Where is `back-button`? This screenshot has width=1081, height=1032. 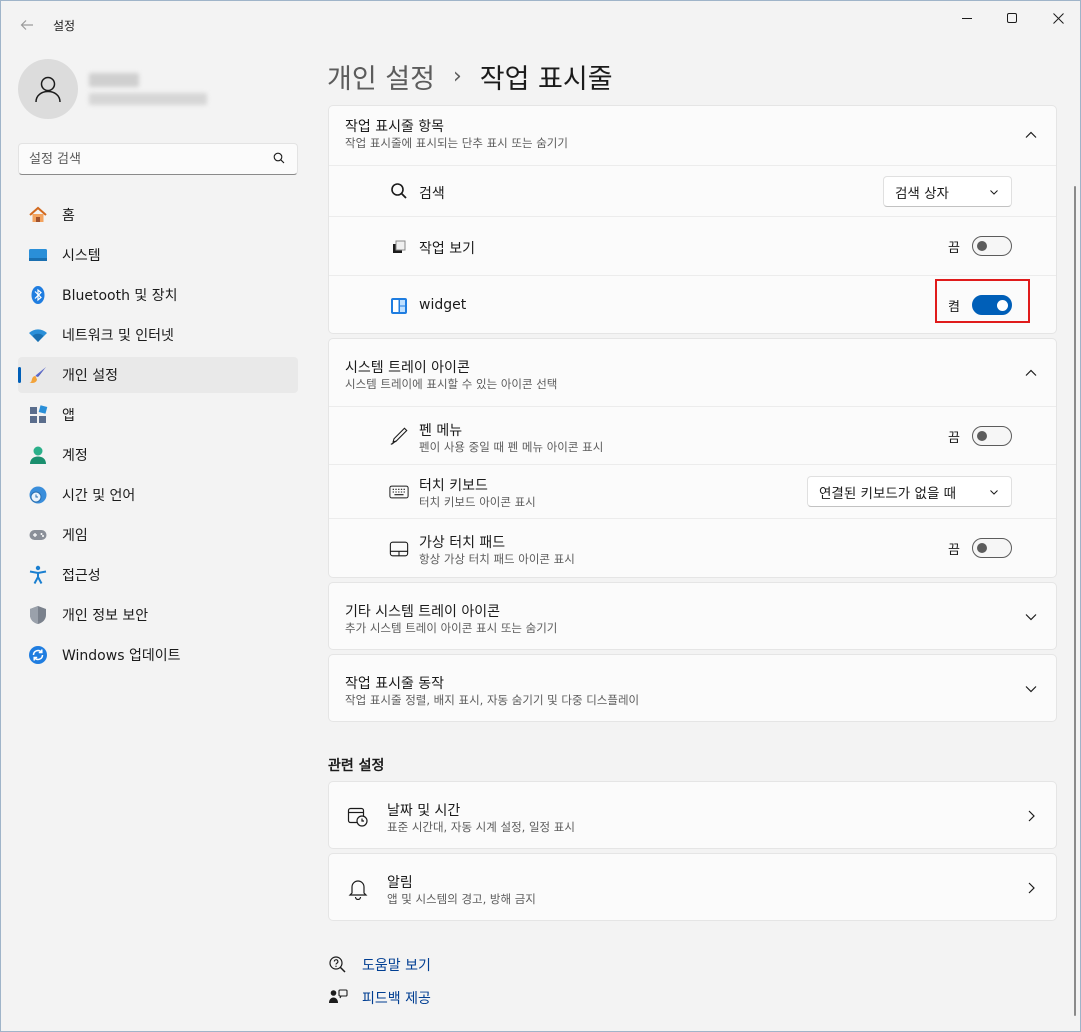
back-button is located at coordinates (27, 25).